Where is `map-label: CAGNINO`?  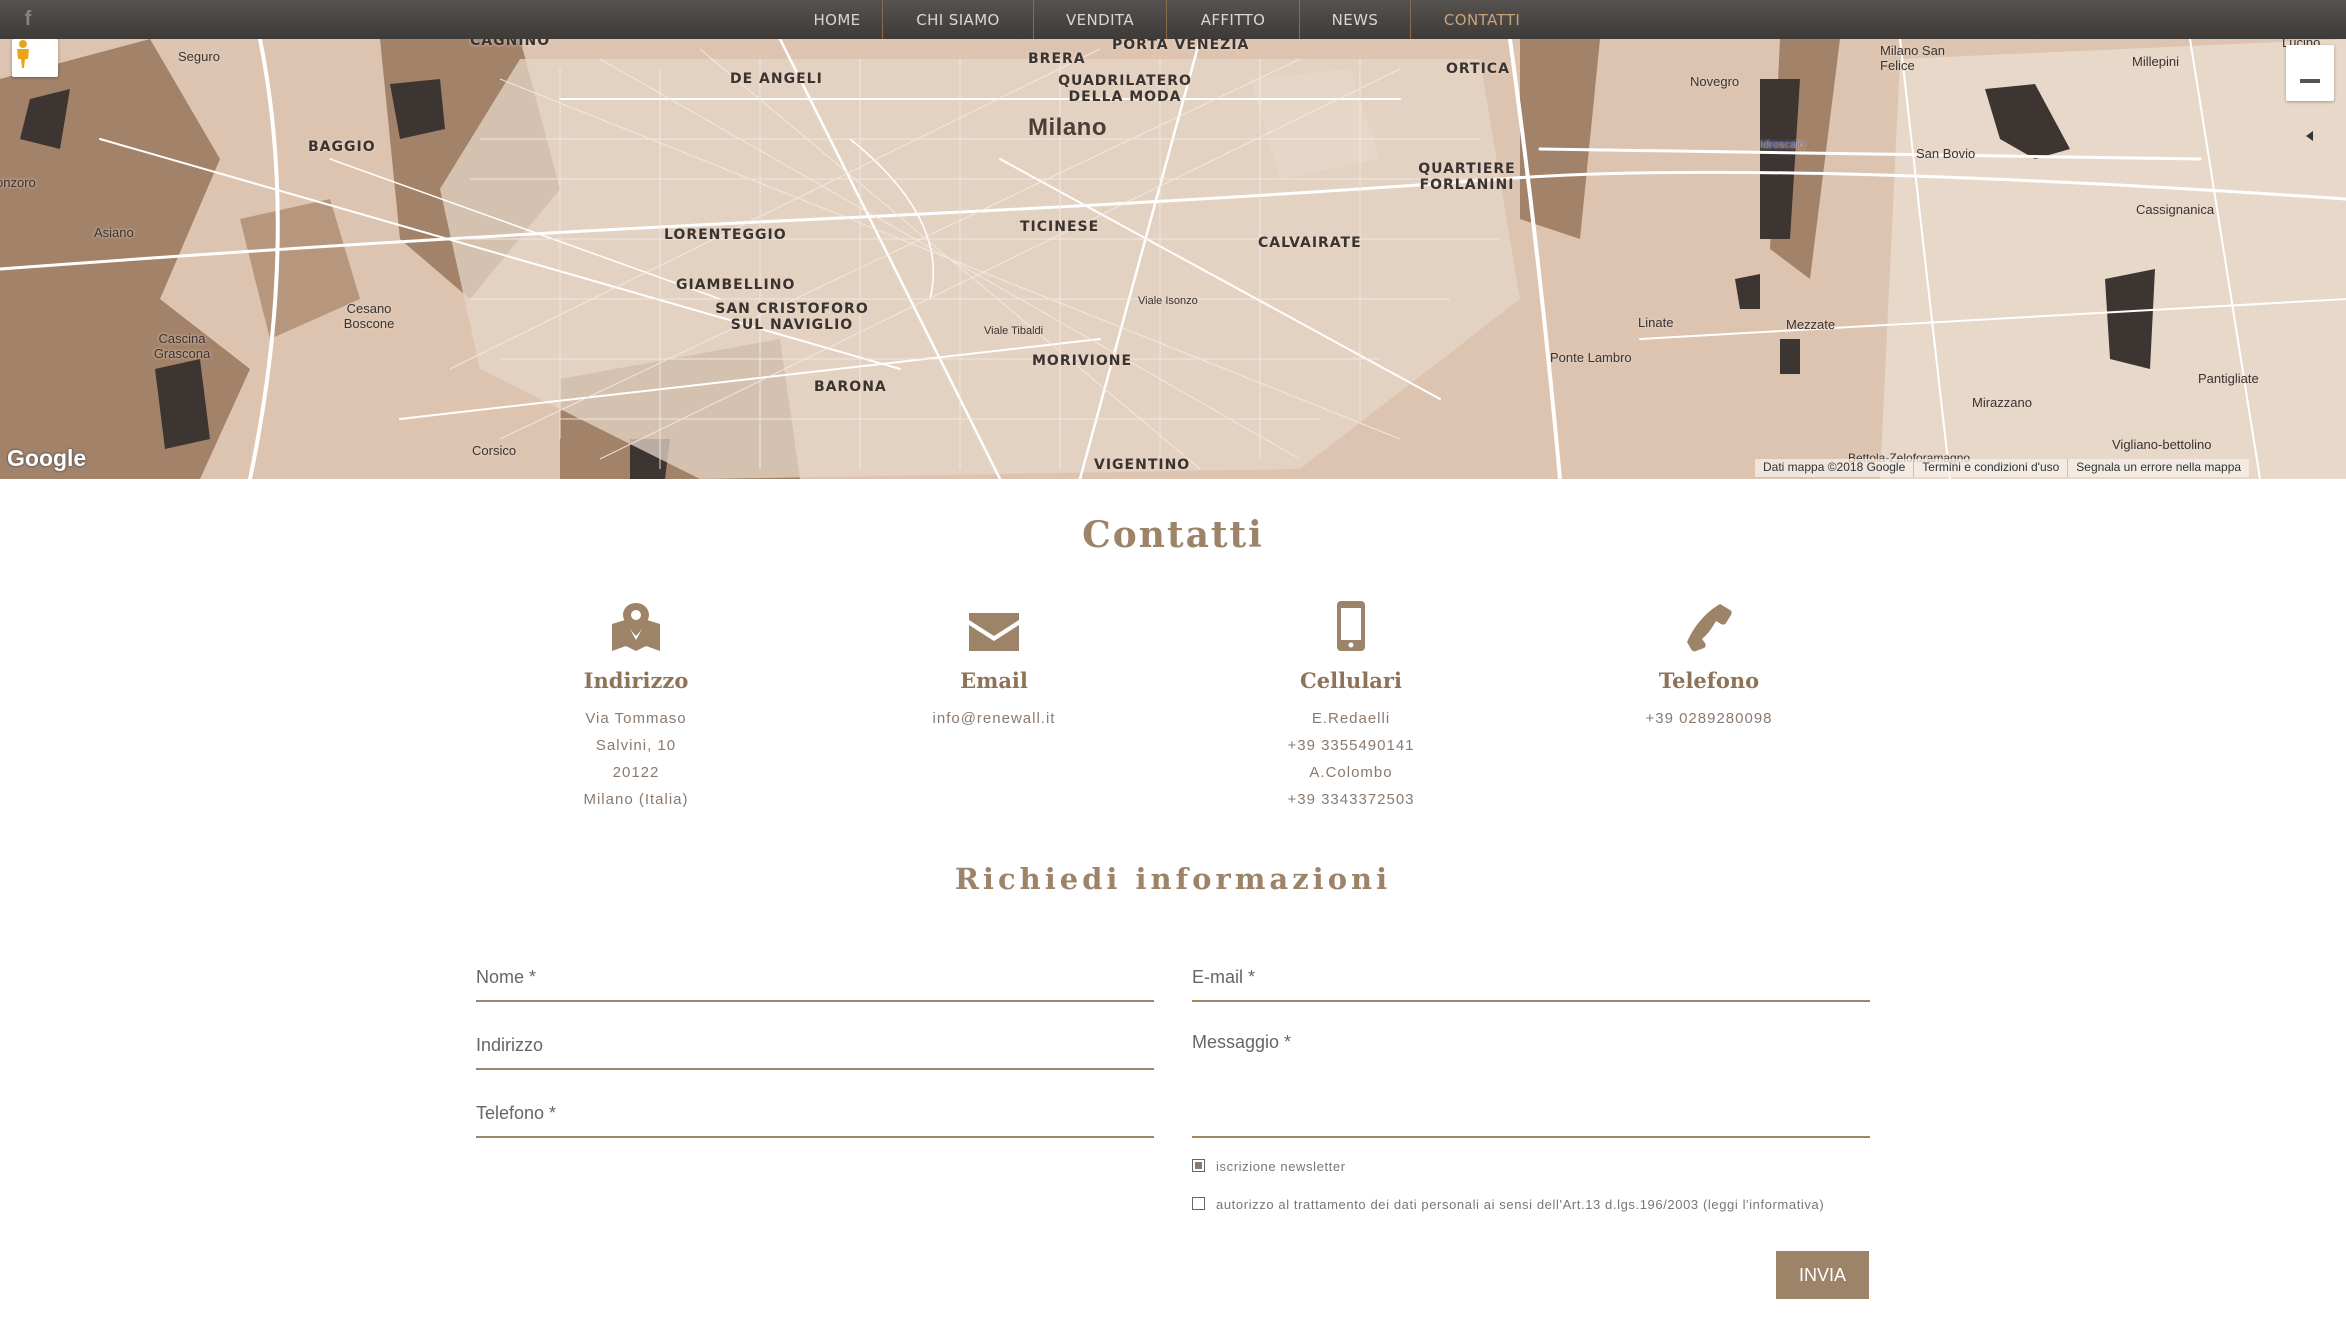
map-label: CAGNINO is located at coordinates (510, 44).